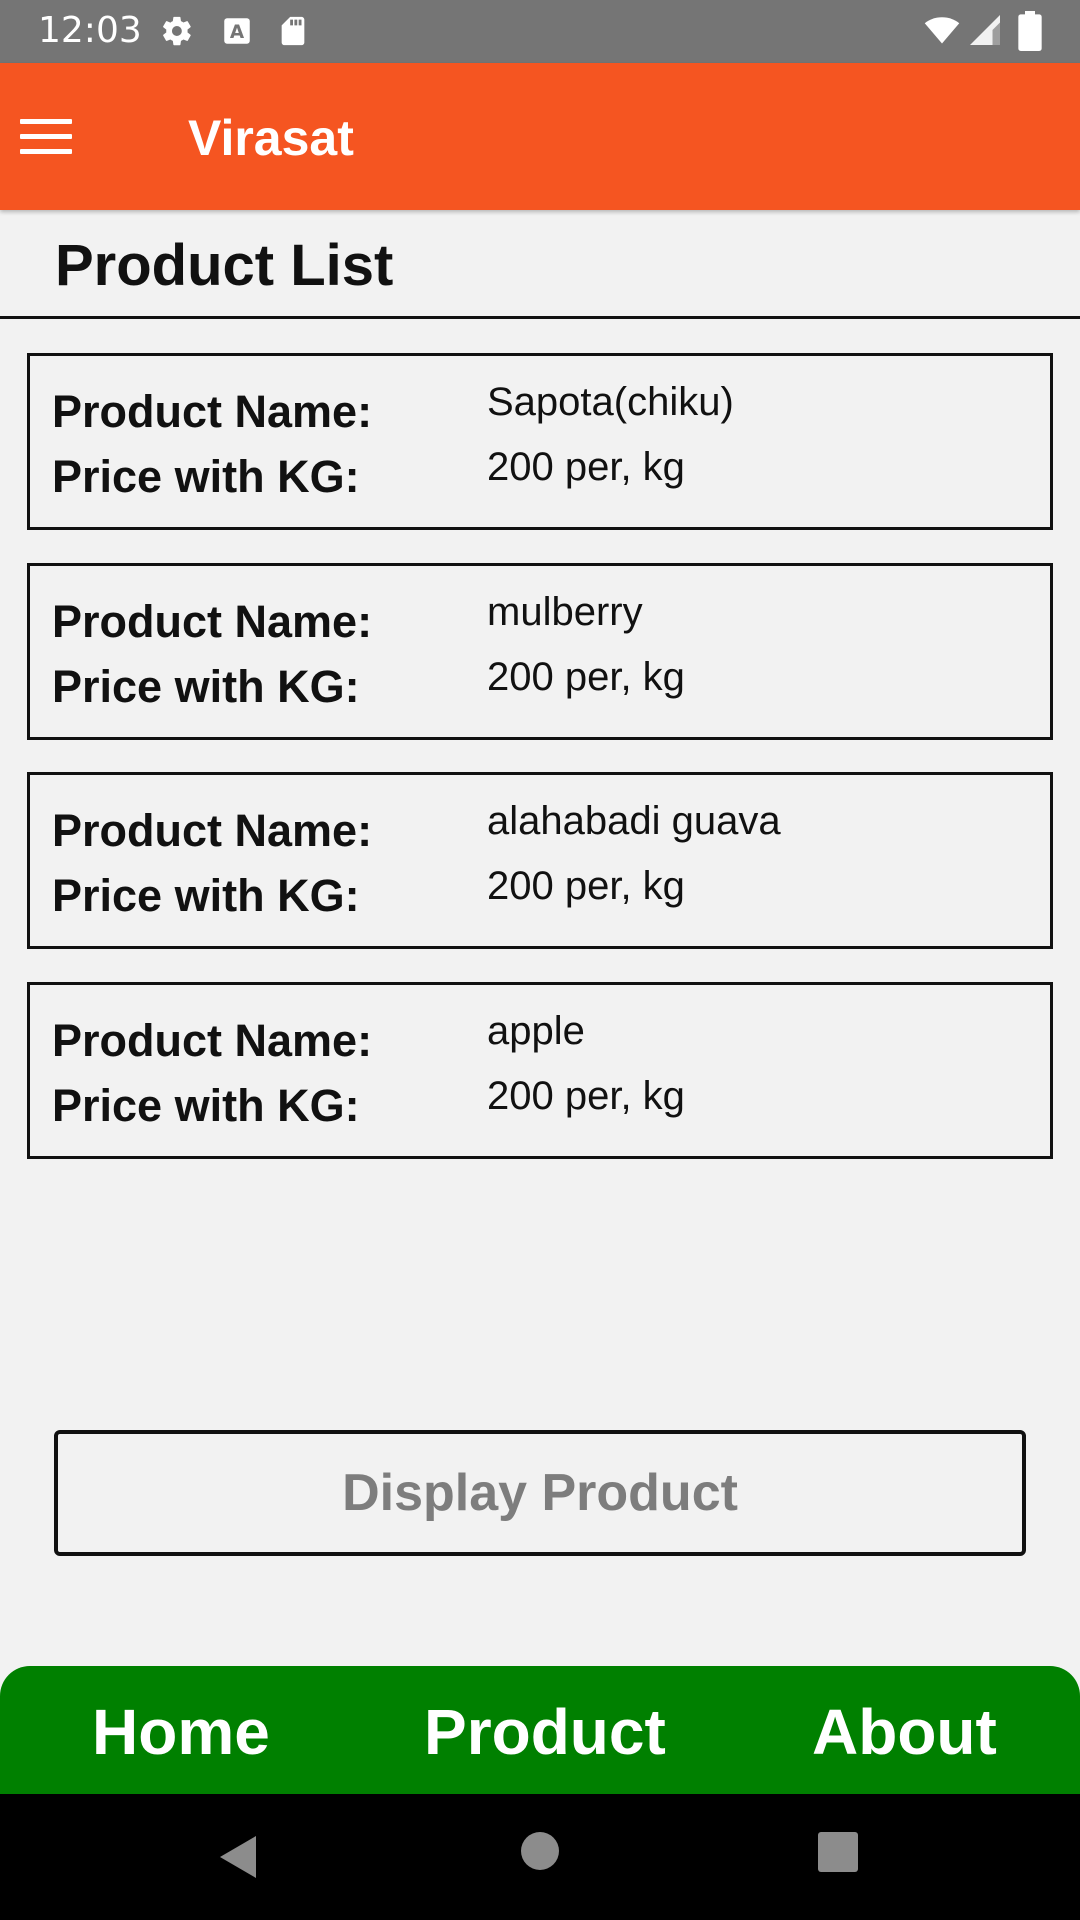 This screenshot has width=1080, height=1920. Describe the element at coordinates (293, 31) in the screenshot. I see `sd-card-icon` at that location.